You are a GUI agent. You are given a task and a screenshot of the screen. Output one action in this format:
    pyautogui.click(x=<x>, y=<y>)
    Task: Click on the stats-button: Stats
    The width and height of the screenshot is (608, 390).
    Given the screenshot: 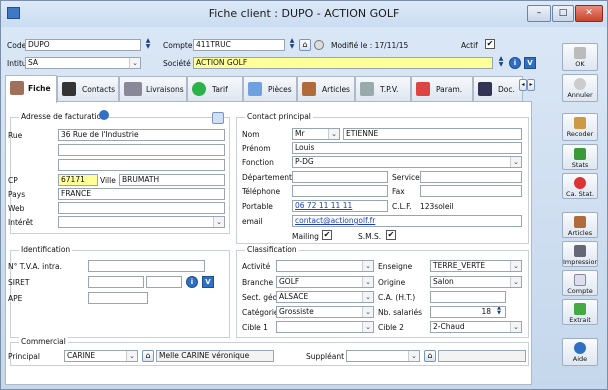 What is the action you would take?
    pyautogui.click(x=580, y=157)
    